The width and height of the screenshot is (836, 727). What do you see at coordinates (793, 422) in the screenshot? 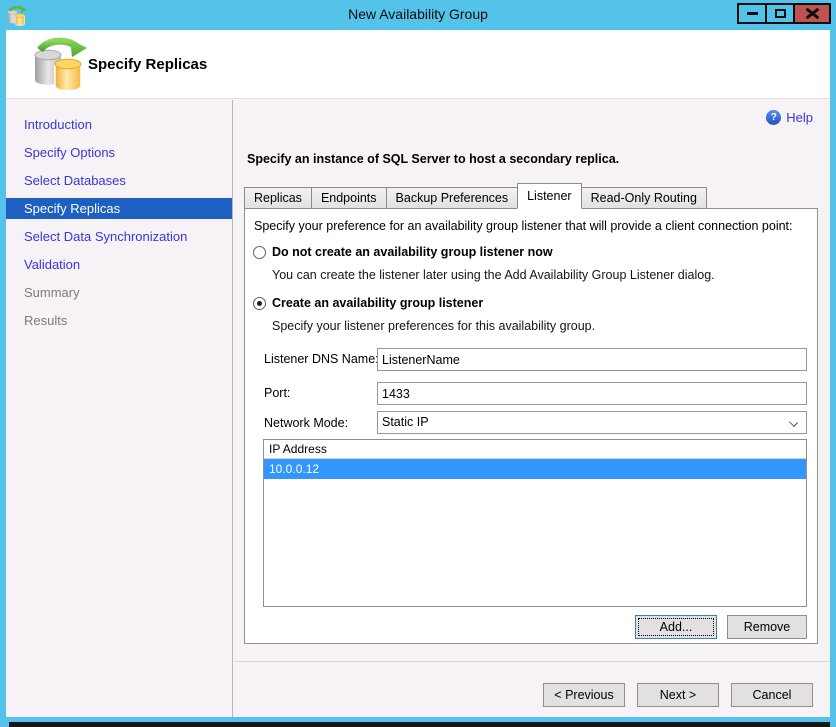
I see `chevron-down-icon` at bounding box center [793, 422].